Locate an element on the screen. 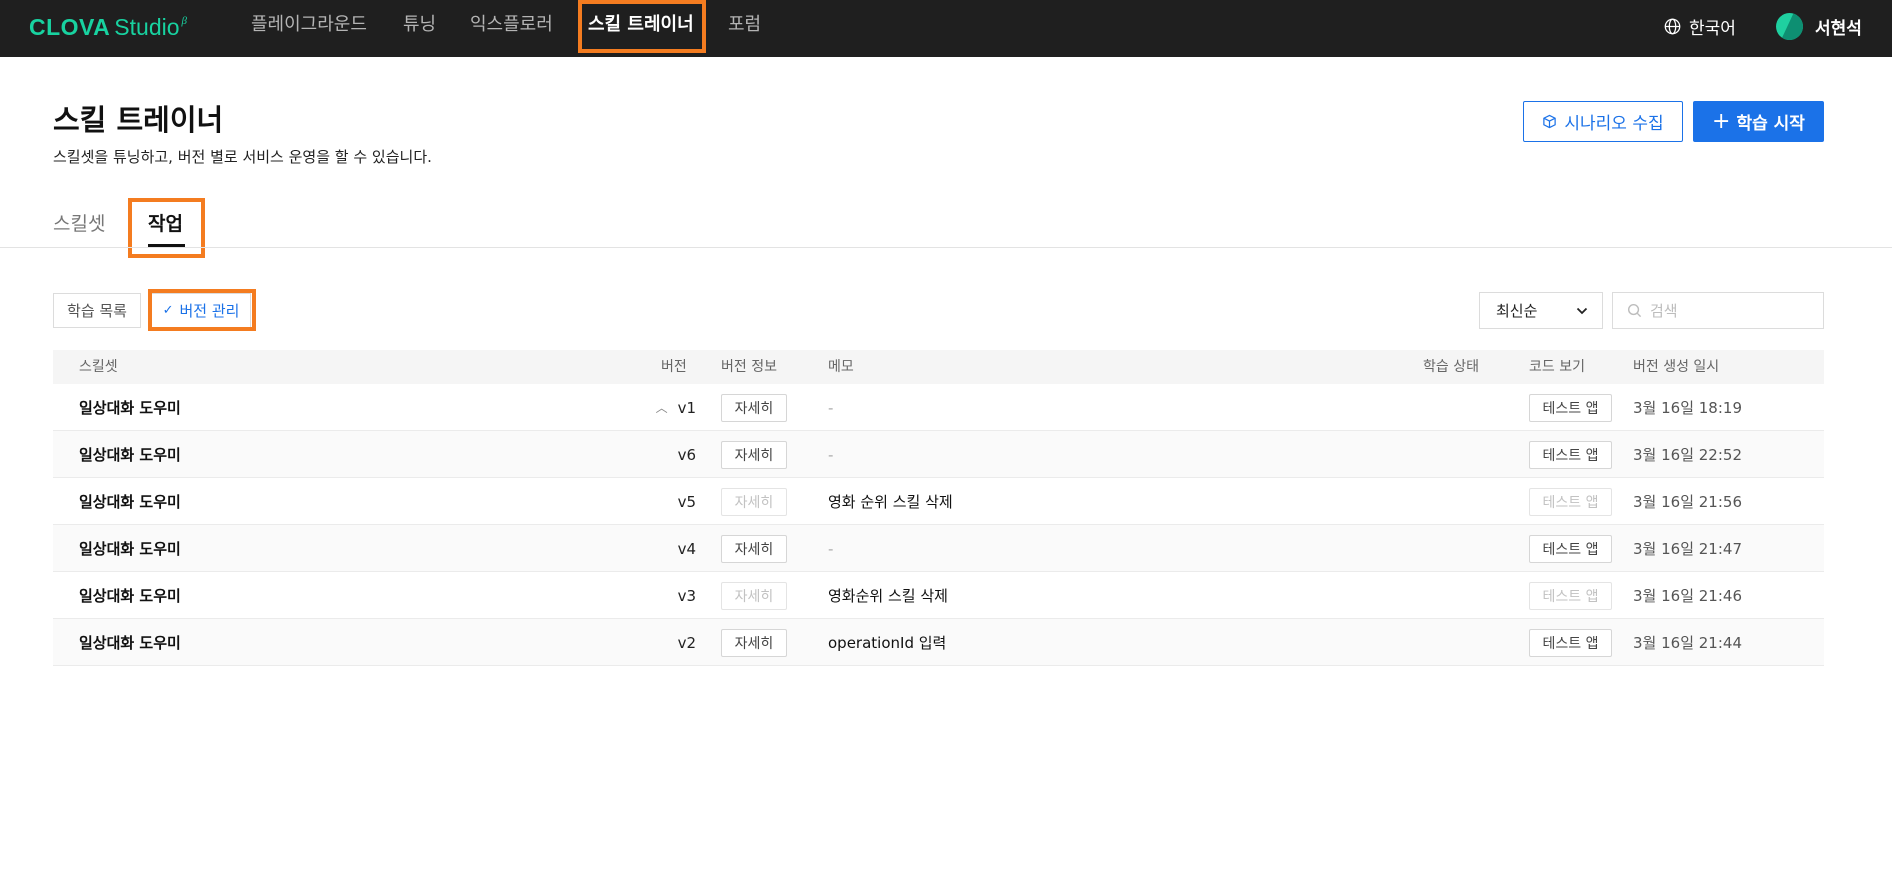 The image size is (1892, 887). learn-list-button: 학습 목록 is located at coordinates (97, 310).